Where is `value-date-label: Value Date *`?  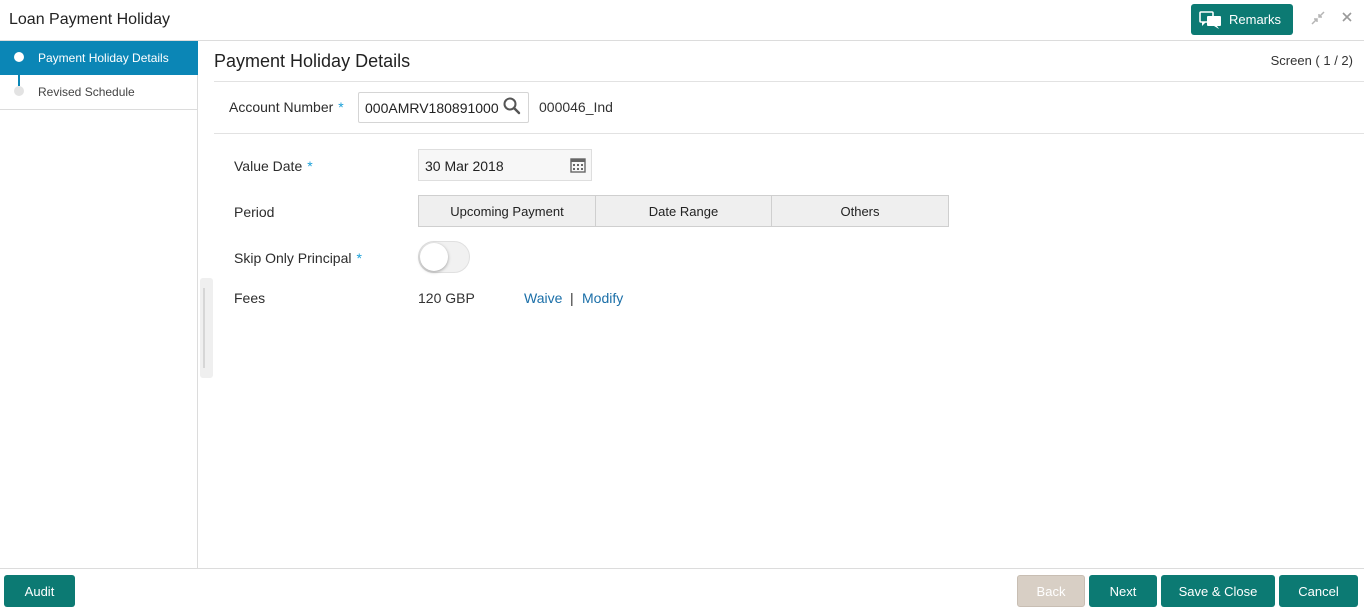
value-date-label: Value Date * is located at coordinates (273, 166).